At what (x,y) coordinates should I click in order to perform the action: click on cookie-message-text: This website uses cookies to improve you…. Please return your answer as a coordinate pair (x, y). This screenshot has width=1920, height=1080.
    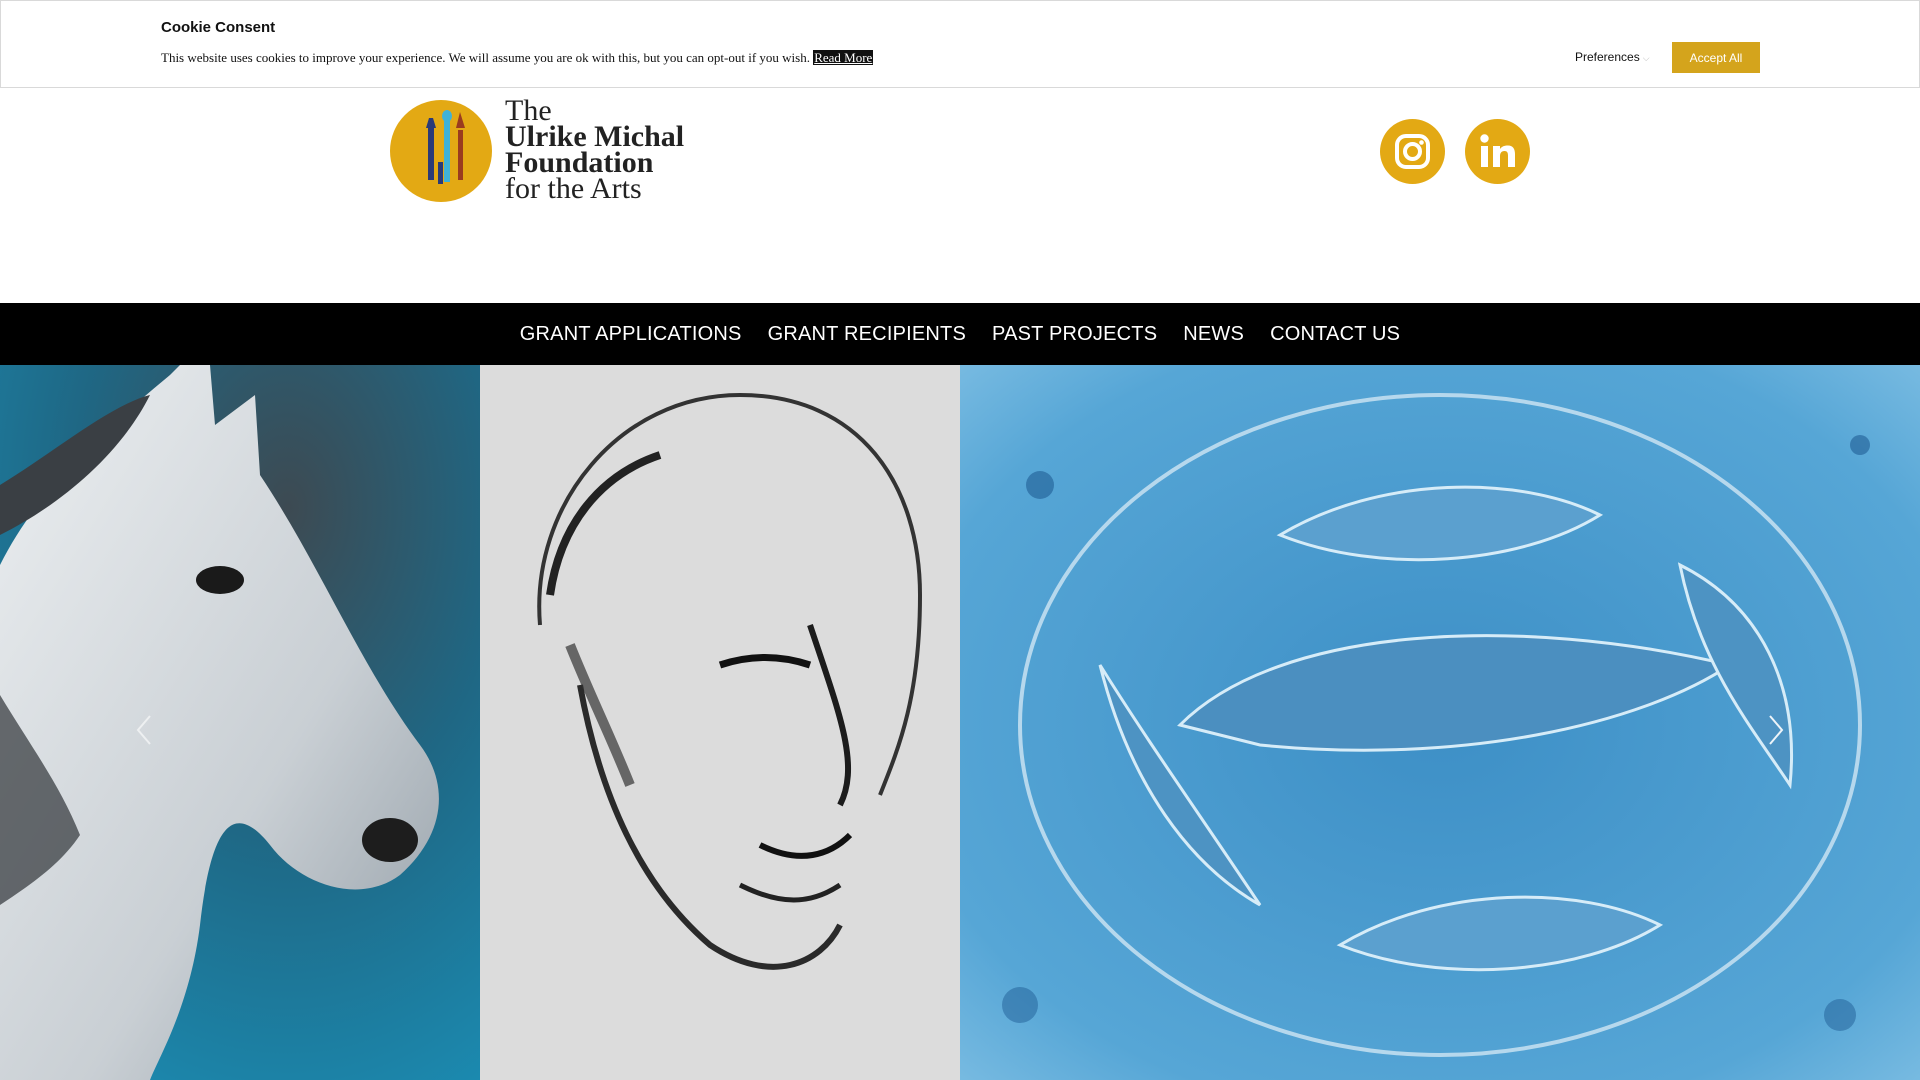
    Looking at the image, I should click on (485, 57).